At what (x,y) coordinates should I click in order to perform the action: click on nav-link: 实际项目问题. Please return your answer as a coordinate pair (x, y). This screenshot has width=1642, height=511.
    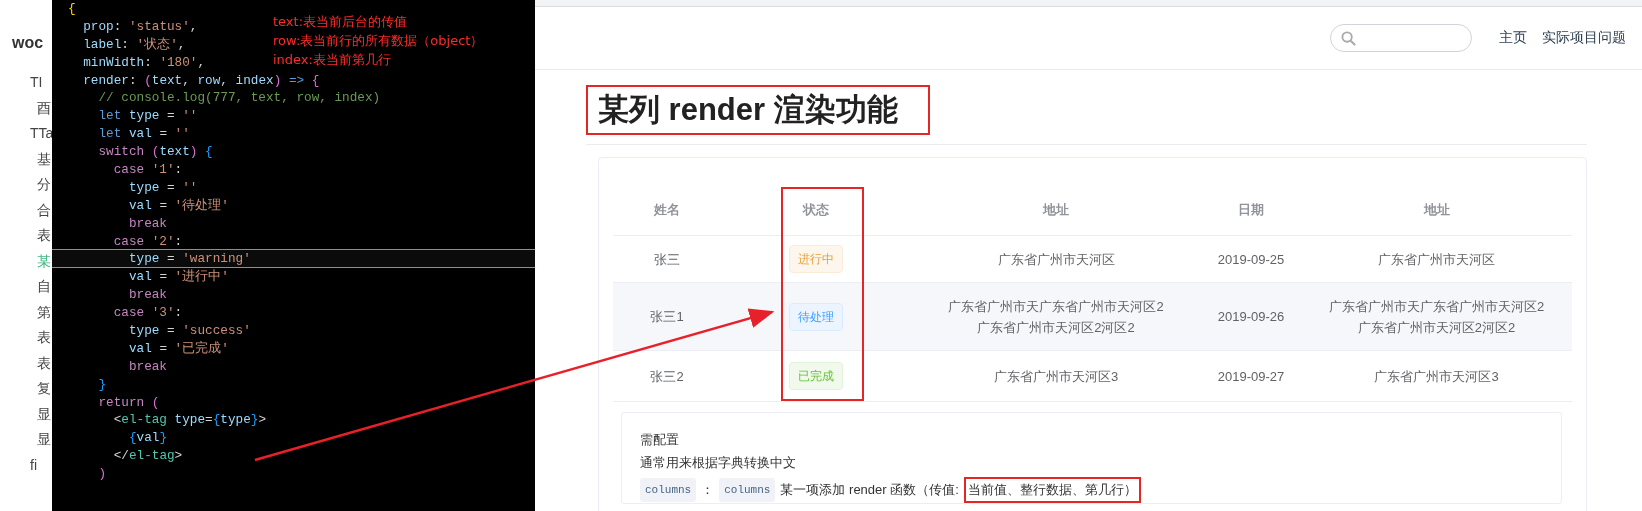
    Looking at the image, I should click on (1584, 38).